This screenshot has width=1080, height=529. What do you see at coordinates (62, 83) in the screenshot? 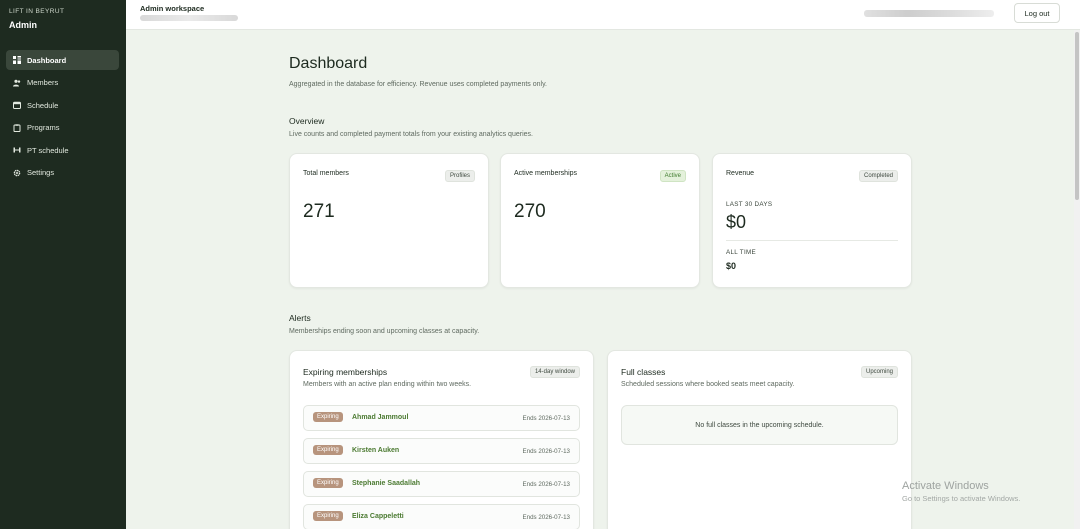
I see `sidebar-item-members: Members` at bounding box center [62, 83].